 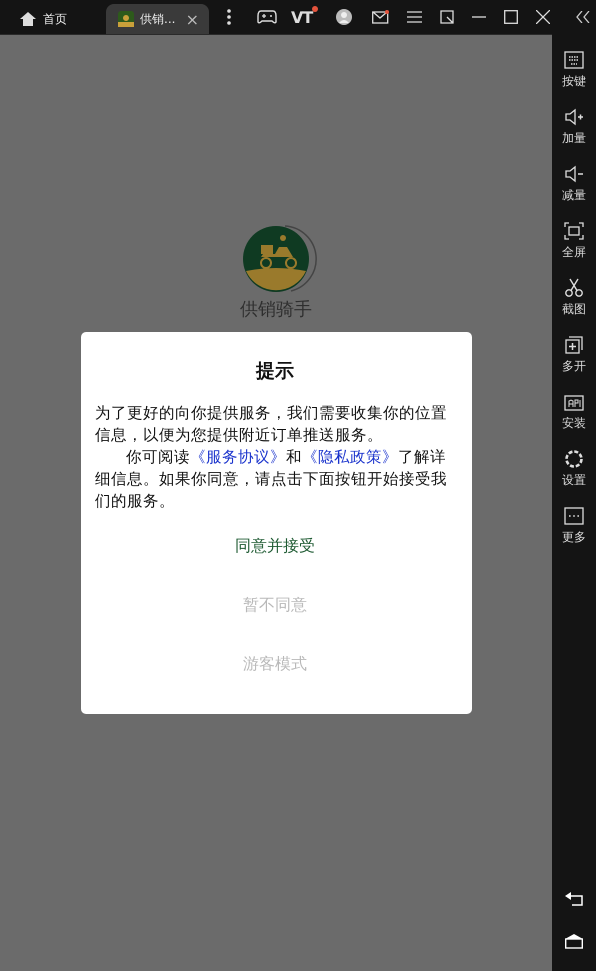 I want to click on sidebar-button: 加量, so click(x=574, y=135).